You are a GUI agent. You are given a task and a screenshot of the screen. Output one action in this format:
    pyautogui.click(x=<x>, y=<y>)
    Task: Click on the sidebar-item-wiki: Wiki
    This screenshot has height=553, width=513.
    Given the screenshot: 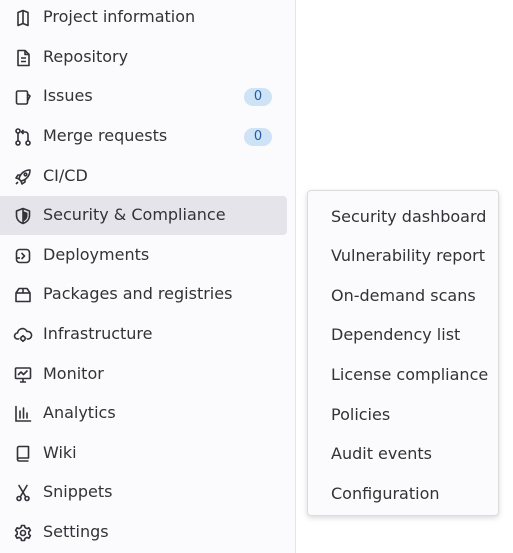 What is the action you would take?
    pyautogui.click(x=143, y=453)
    